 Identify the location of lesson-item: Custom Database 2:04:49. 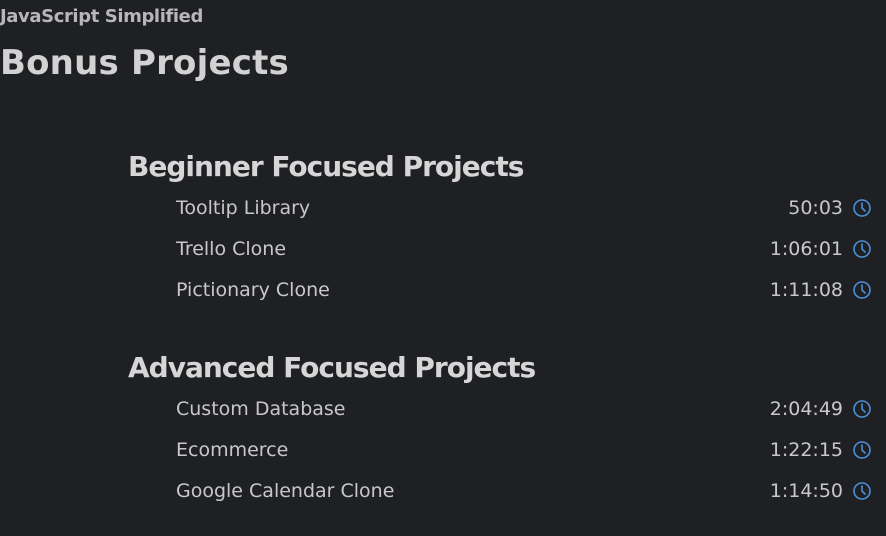
(500, 418).